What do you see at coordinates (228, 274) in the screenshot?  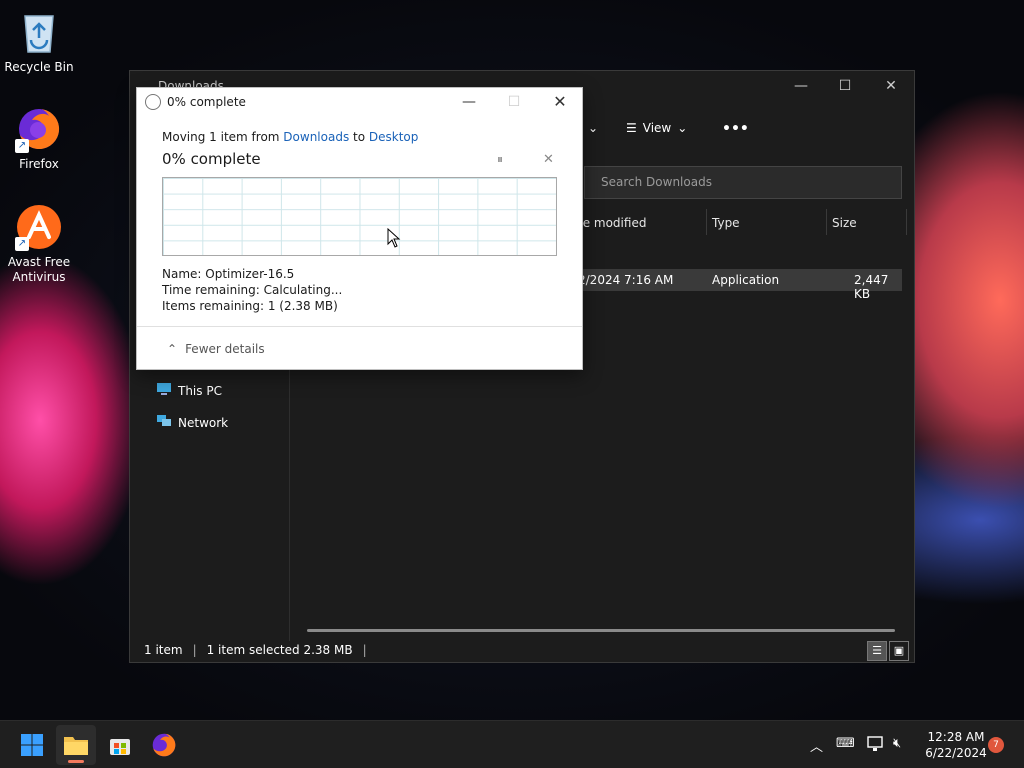 I see `detail-name: Name: Optimizer-16.5` at bounding box center [228, 274].